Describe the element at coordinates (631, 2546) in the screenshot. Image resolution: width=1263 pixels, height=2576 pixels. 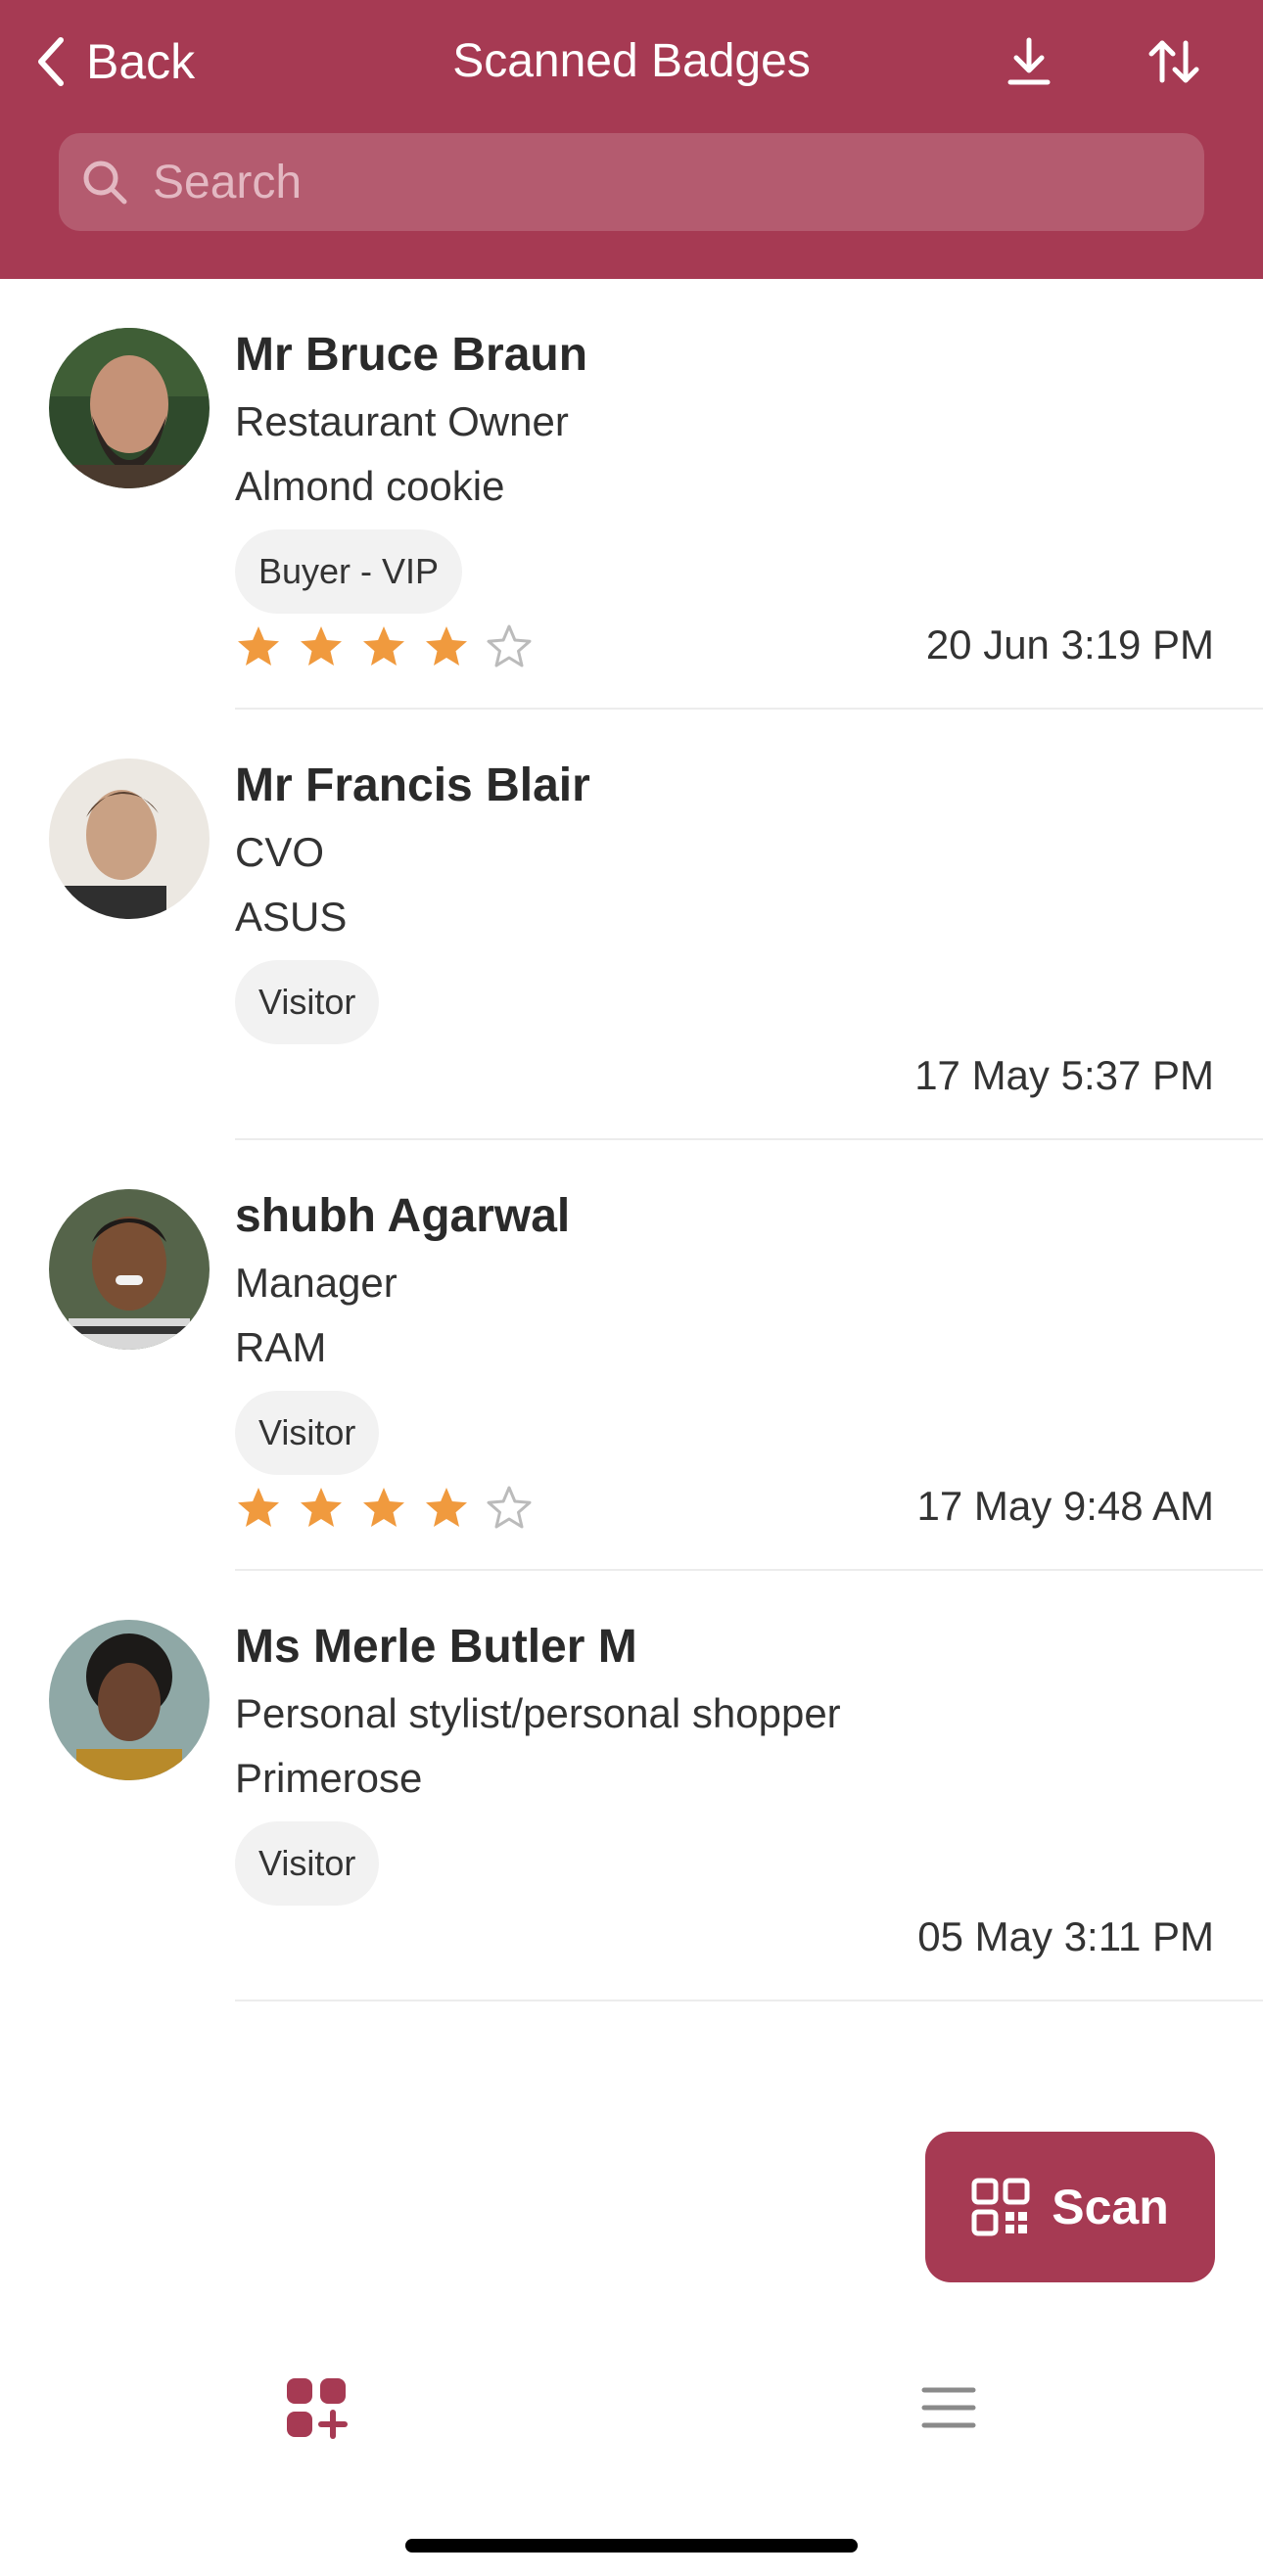
I see `home-indicator` at that location.